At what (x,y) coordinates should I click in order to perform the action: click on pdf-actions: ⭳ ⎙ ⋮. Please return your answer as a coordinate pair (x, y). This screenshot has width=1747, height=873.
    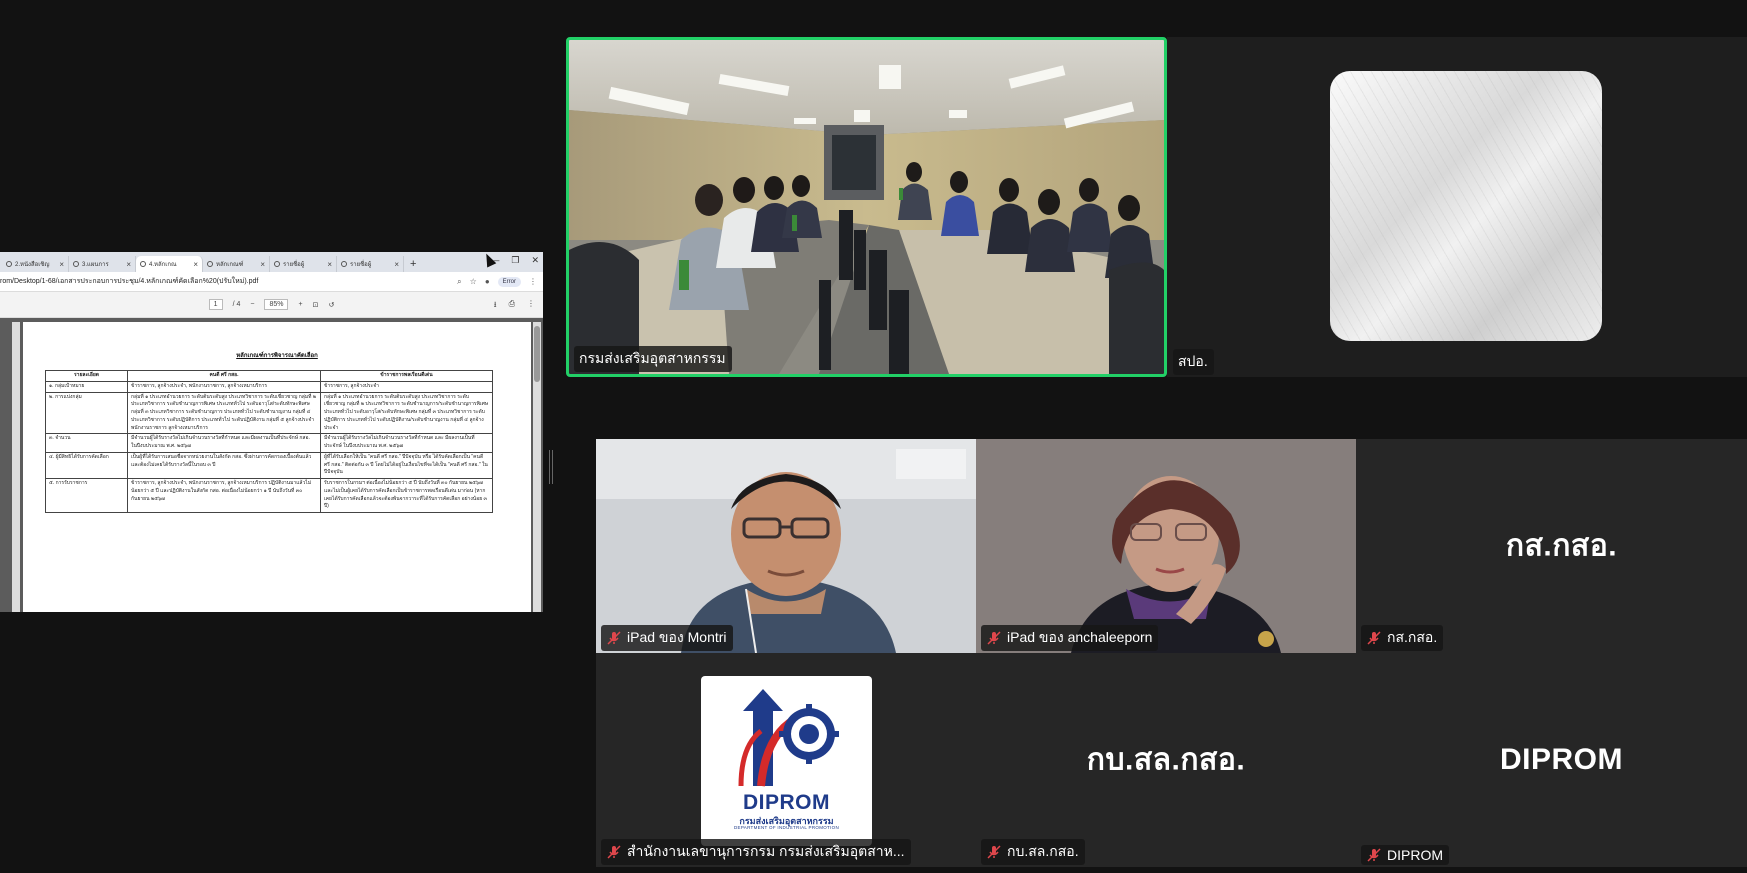
    Looking at the image, I should click on (514, 306).